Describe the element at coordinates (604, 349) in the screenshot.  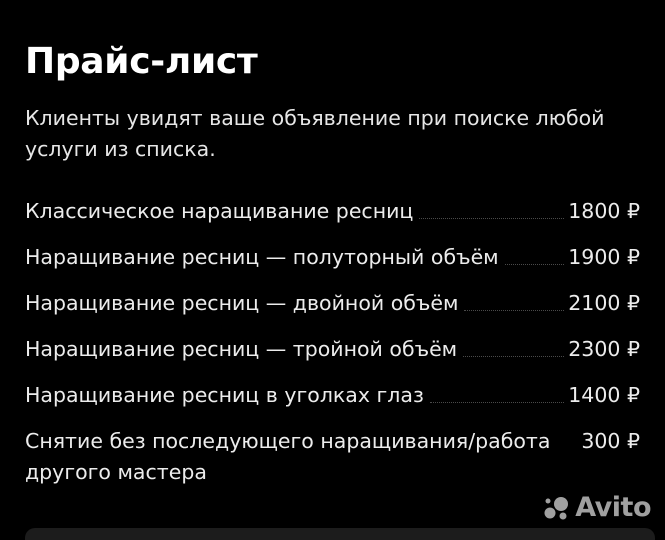
I see `service-price: 2300 ₽` at that location.